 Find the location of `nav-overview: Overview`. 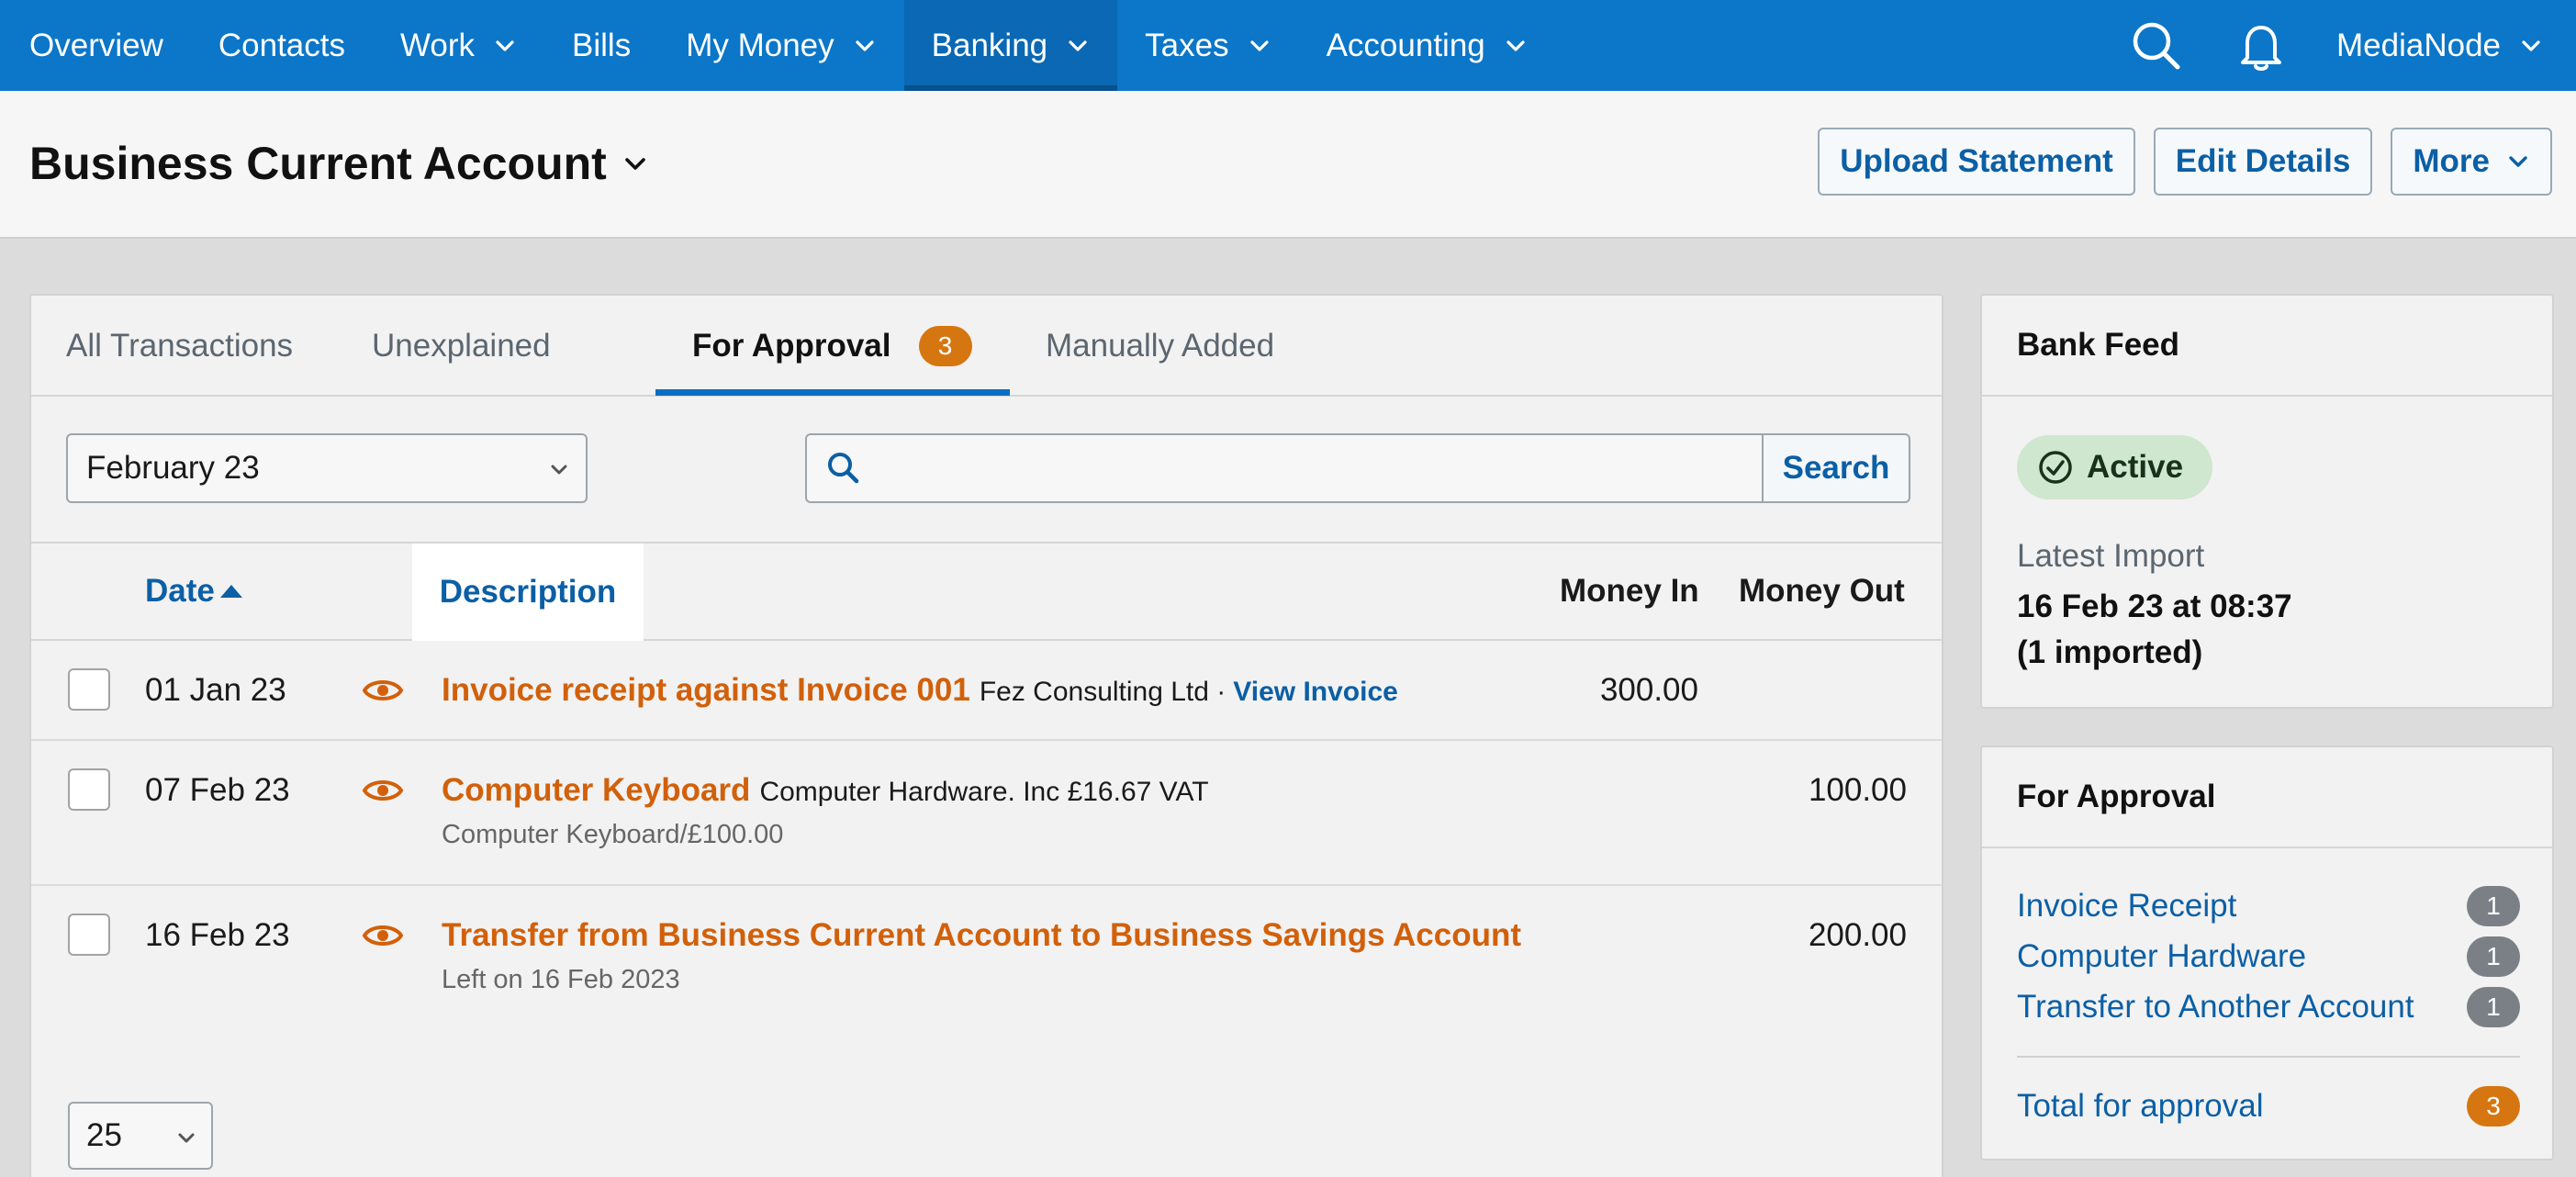

nav-overview: Overview is located at coordinates (95, 46).